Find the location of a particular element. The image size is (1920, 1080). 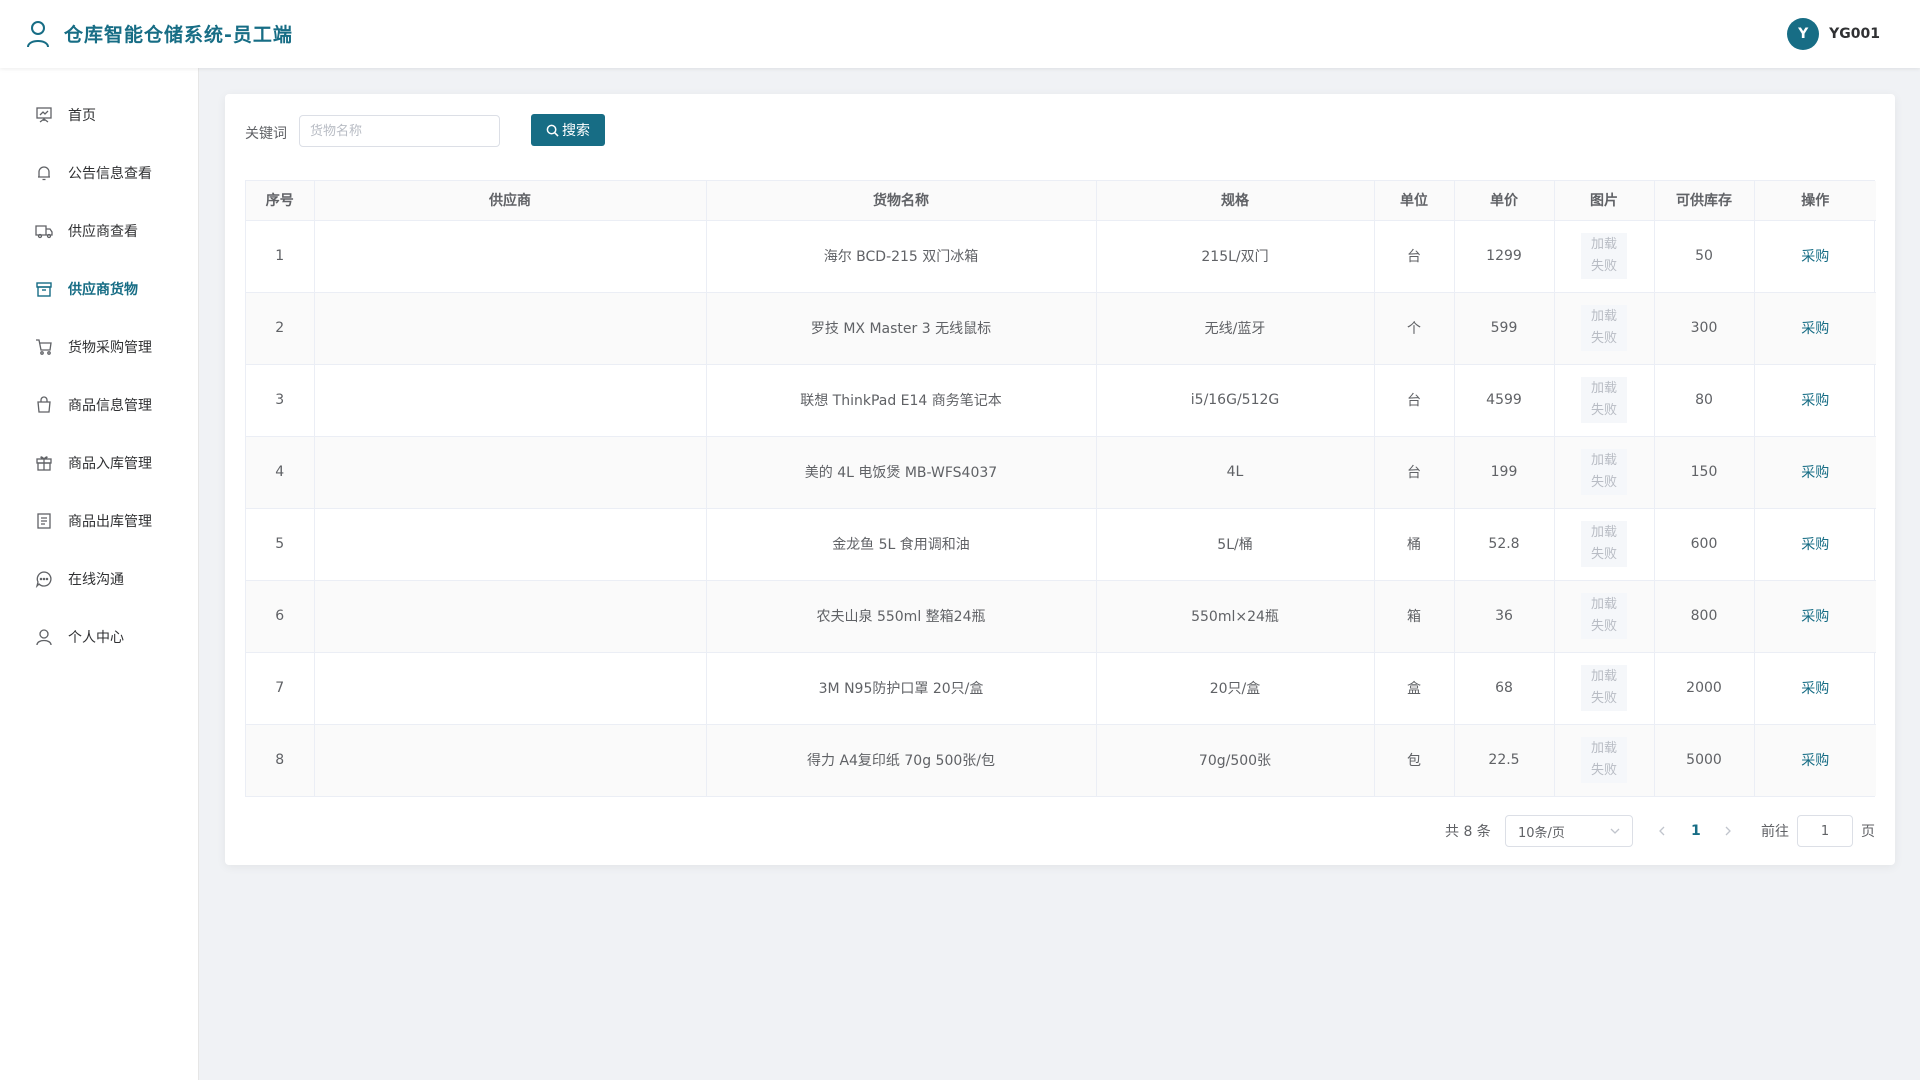

table-row: 6 农夫山泉 550ml 整箱24瓶 550ml×24瓶箱 36 加载失败 800 采购 is located at coordinates (1061, 616).